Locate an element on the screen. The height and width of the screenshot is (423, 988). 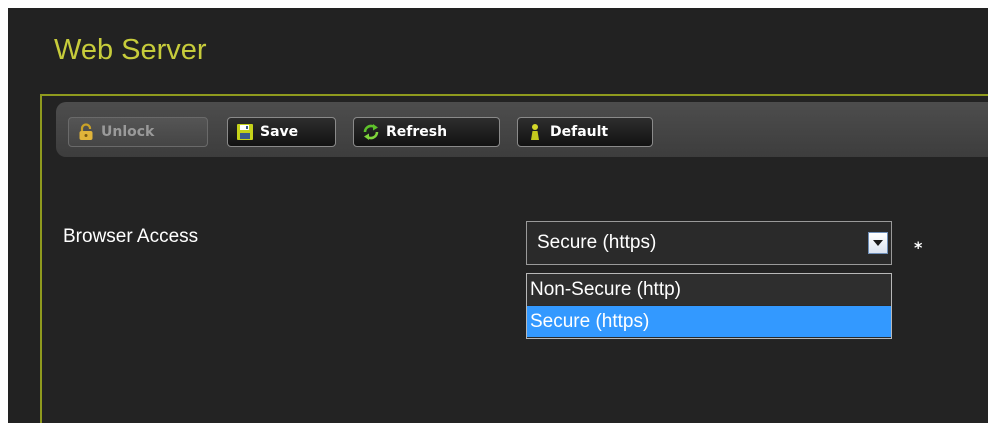
required-marker: * is located at coordinates (918, 247).